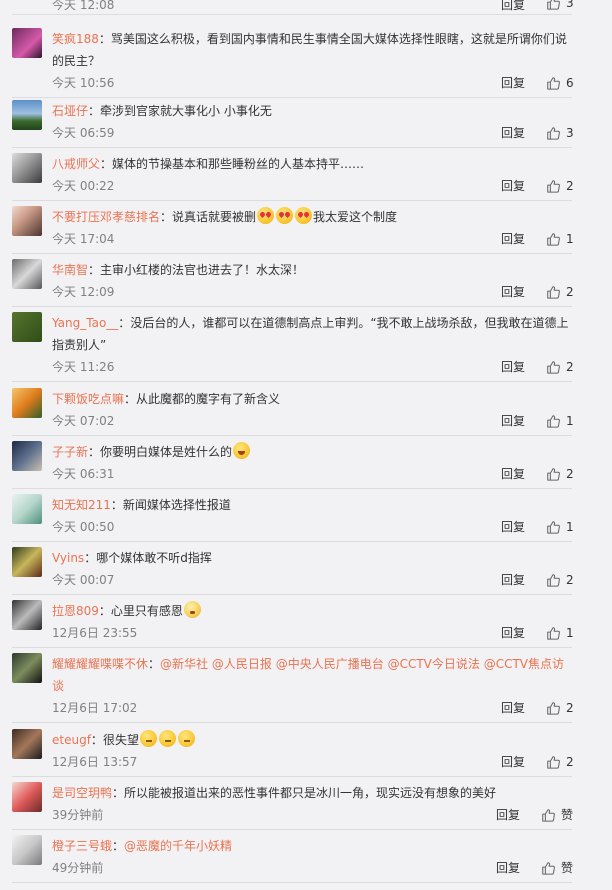 The width and height of the screenshot is (612, 890). I want to click on comment-content: 心里只有感恩, so click(146, 611).